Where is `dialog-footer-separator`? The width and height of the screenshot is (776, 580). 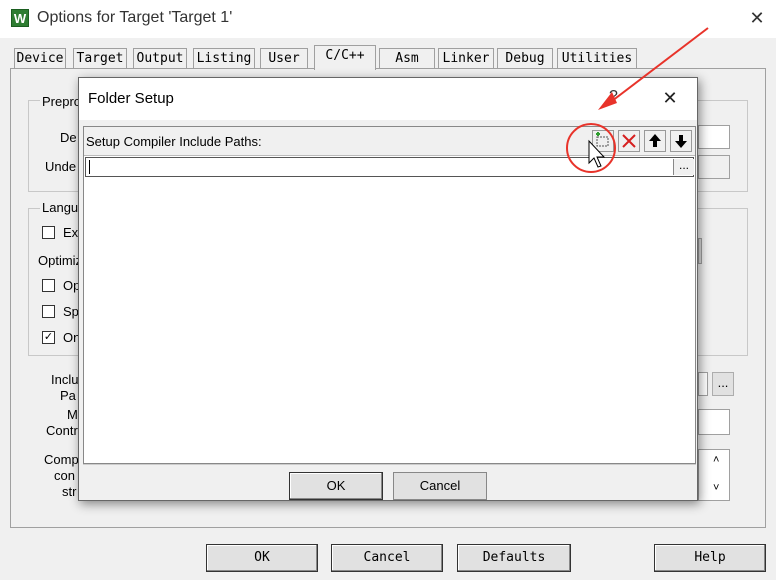
dialog-footer-separator is located at coordinates (389, 464).